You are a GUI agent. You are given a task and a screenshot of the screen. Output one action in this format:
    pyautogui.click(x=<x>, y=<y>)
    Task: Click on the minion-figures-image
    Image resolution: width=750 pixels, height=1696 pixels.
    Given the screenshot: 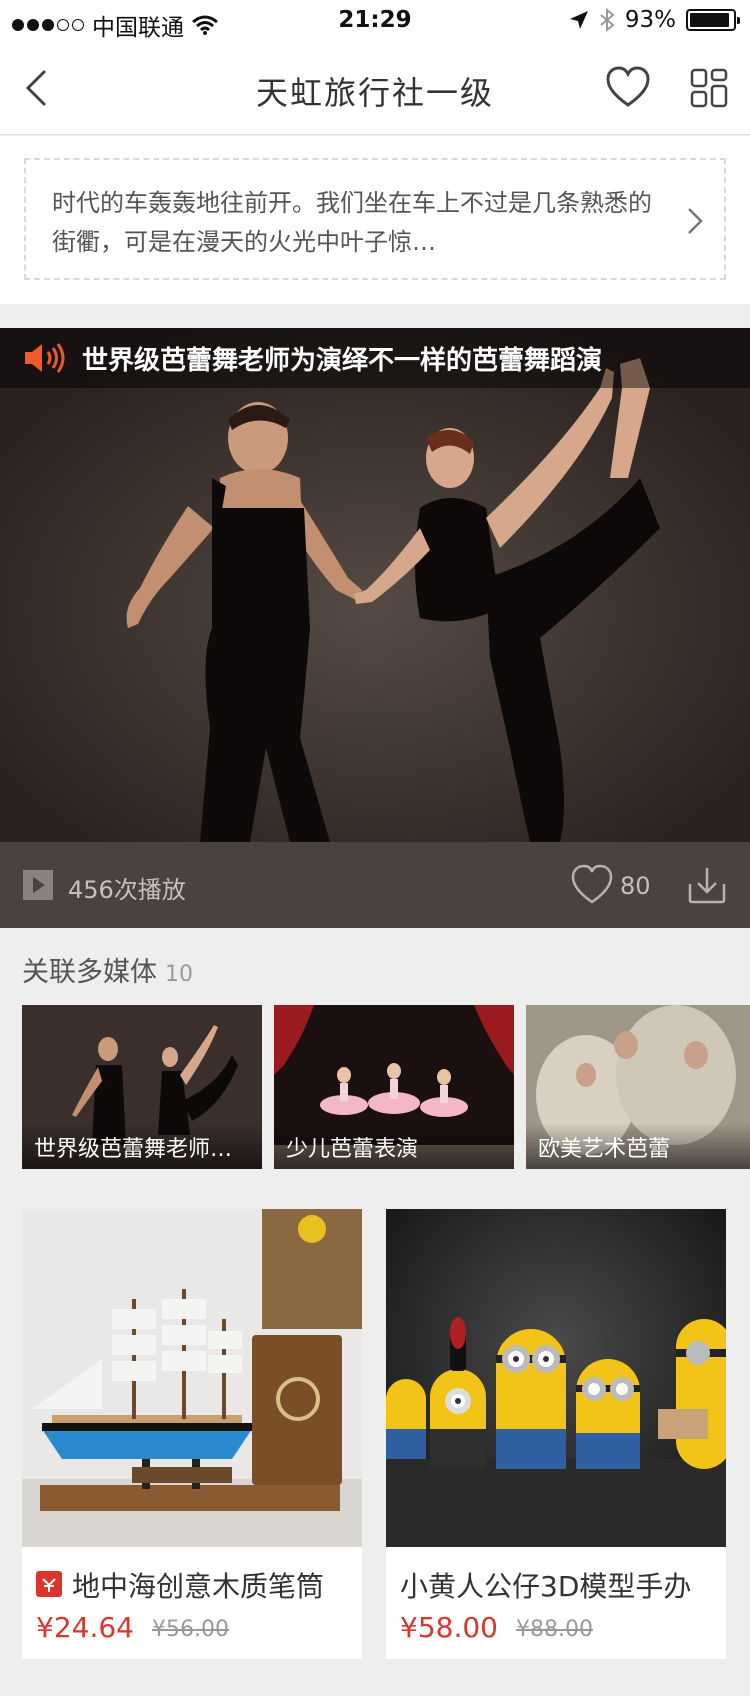 What is the action you would take?
    pyautogui.click(x=556, y=1378)
    